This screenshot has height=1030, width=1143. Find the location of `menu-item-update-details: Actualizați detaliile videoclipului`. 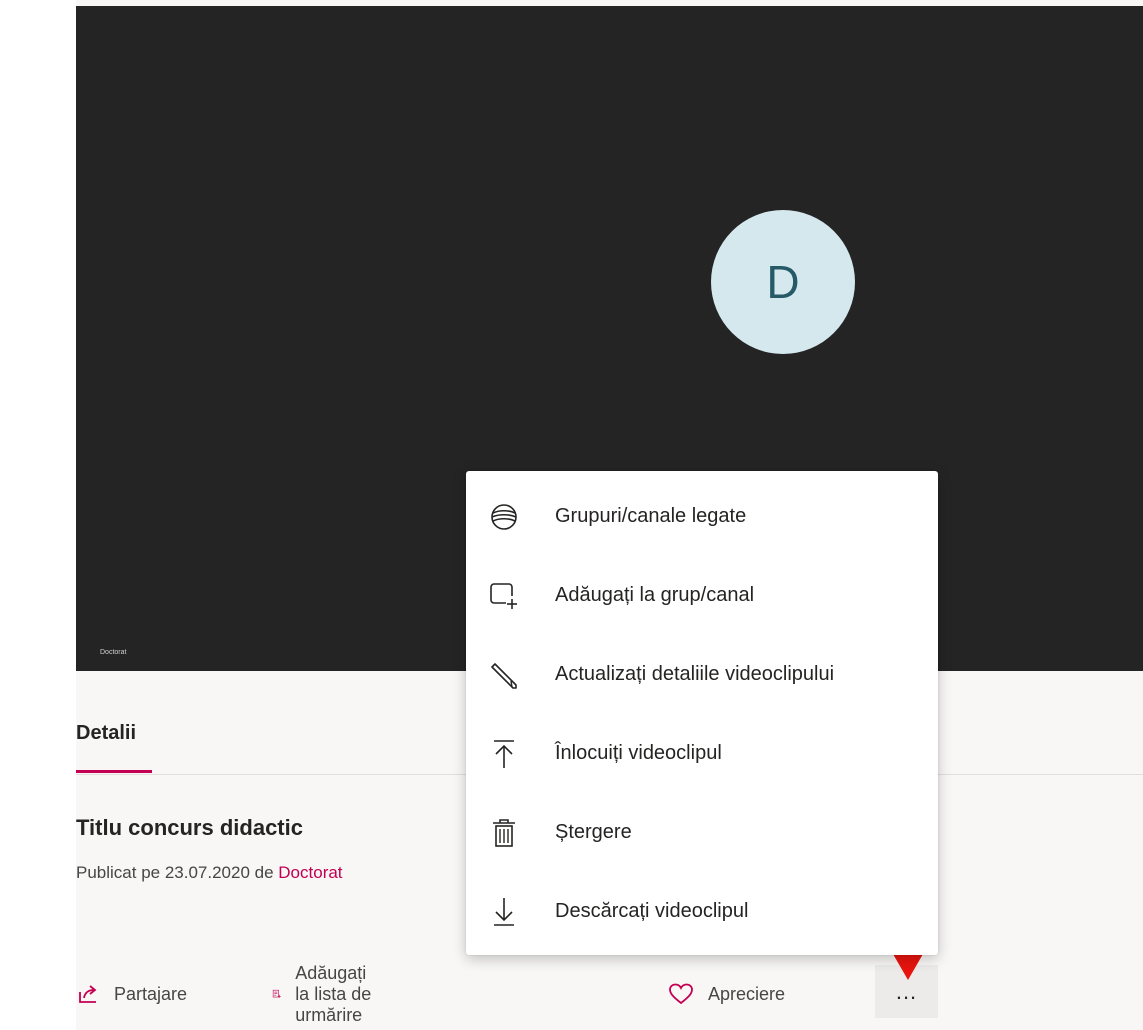

menu-item-update-details: Actualizați detaliile videoclipului is located at coordinates (702, 674).